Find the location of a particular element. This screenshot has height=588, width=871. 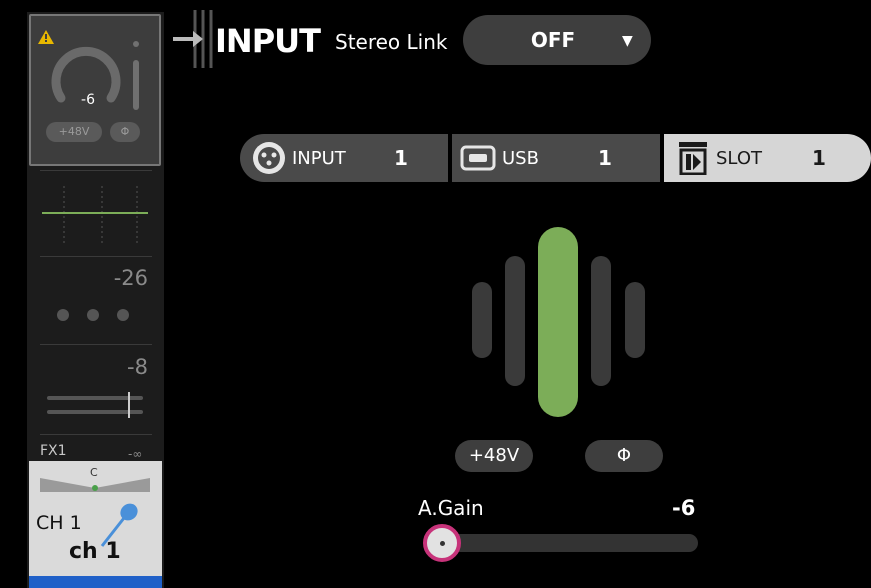

source-label-input: INPUT is located at coordinates (319, 158).